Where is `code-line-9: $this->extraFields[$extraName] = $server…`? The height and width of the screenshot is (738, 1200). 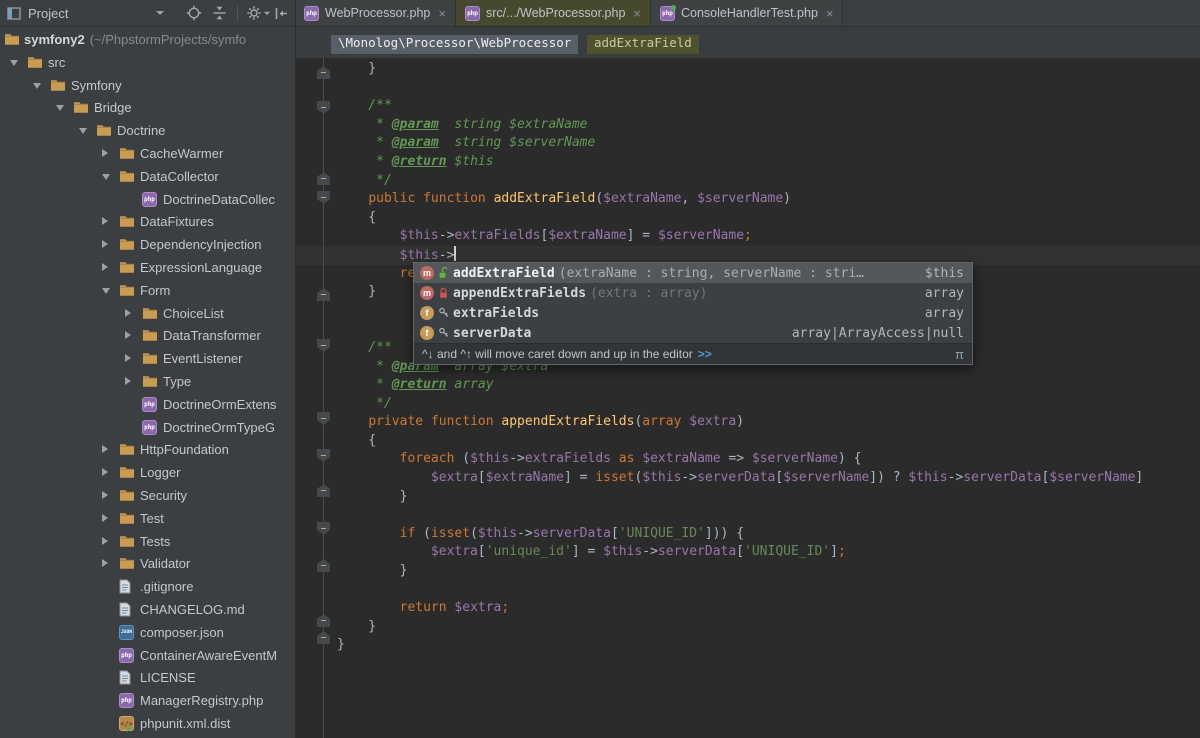 code-line-9: $this->extraFields[$extraName] = $server… is located at coordinates (740, 236).